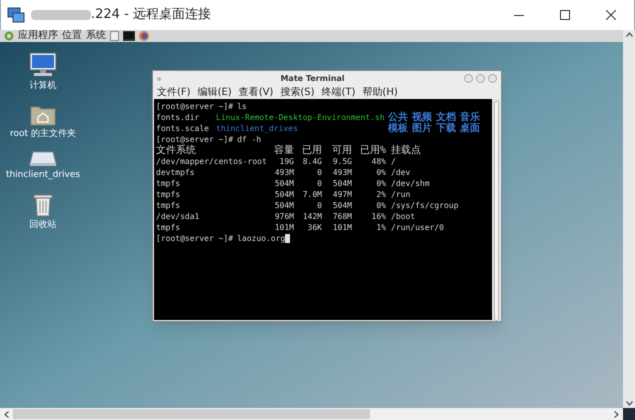 The image size is (635, 420). I want to click on terminal-title: Mate Terminal, so click(312, 78).